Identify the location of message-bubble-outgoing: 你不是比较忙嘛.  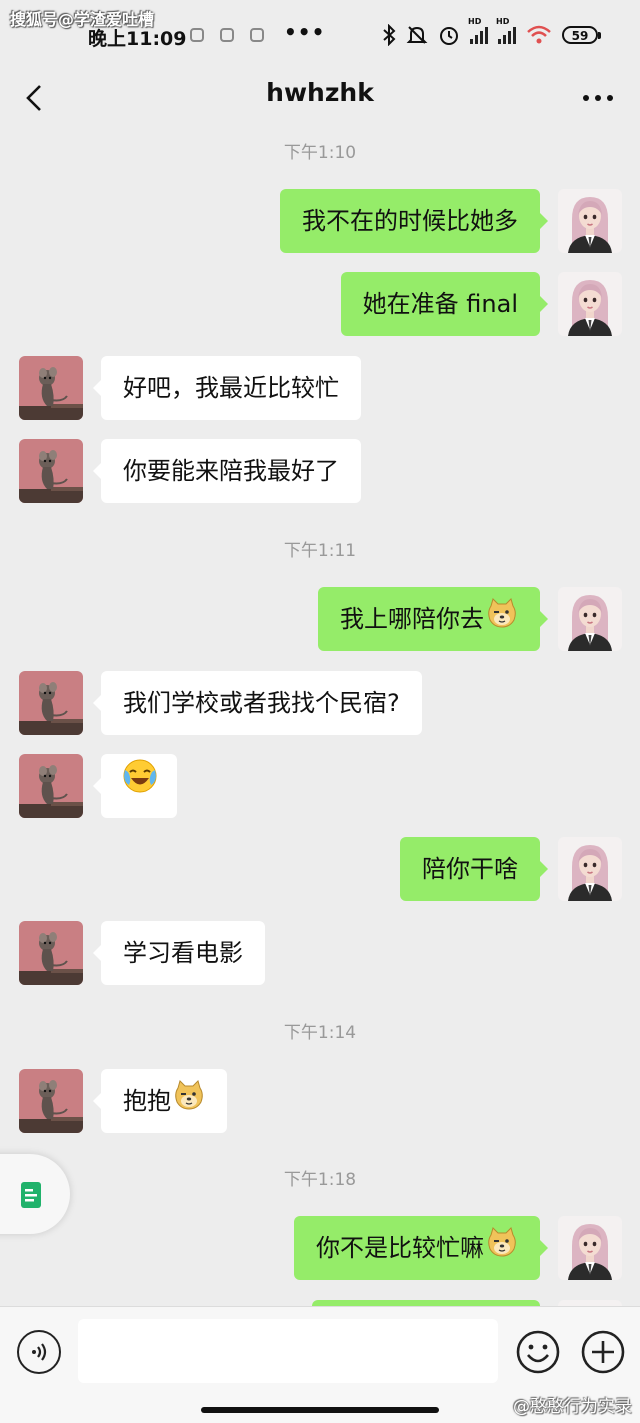
(421, 1248).